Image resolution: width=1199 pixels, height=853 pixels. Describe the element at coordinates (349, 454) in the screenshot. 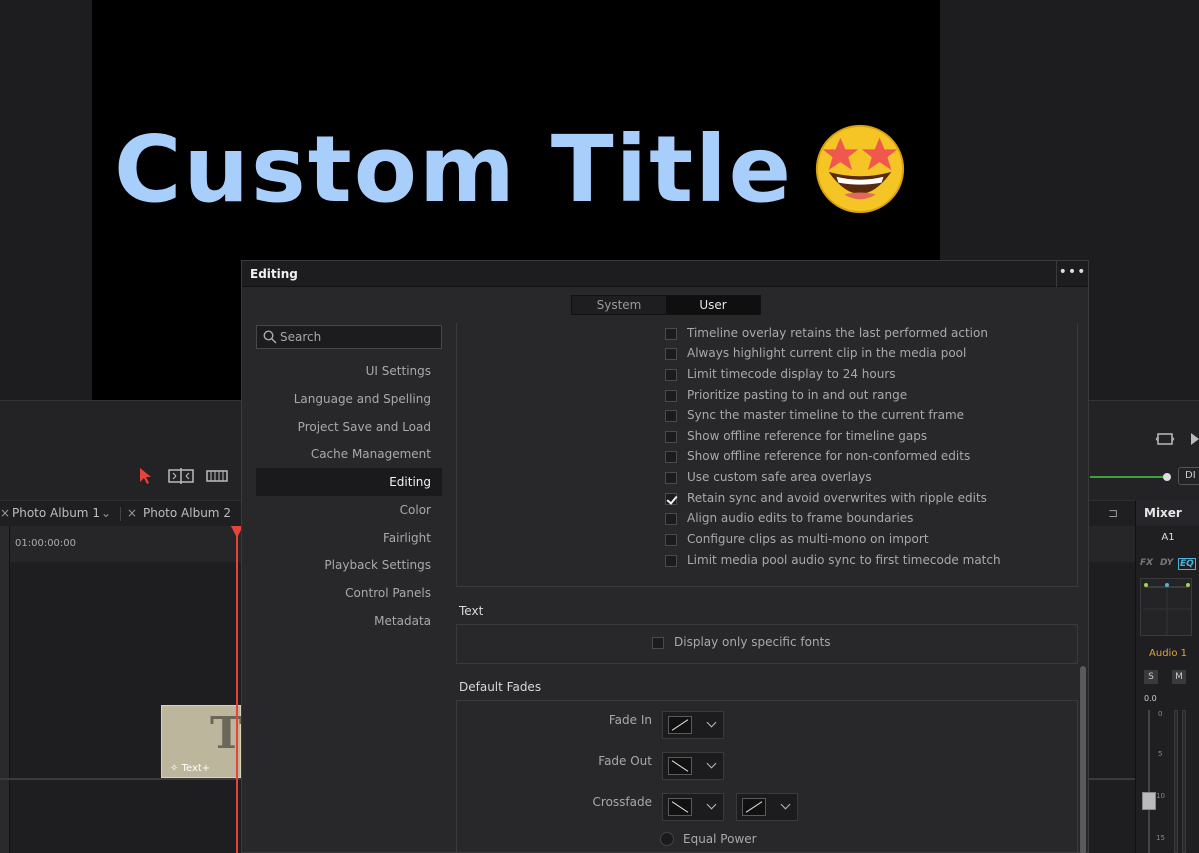

I see `nav-cache-management: Cache Management` at that location.